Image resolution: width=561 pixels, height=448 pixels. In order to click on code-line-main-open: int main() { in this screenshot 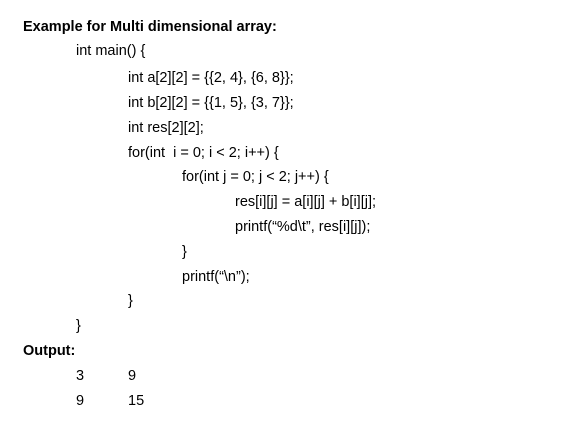, I will do `click(111, 51)`.